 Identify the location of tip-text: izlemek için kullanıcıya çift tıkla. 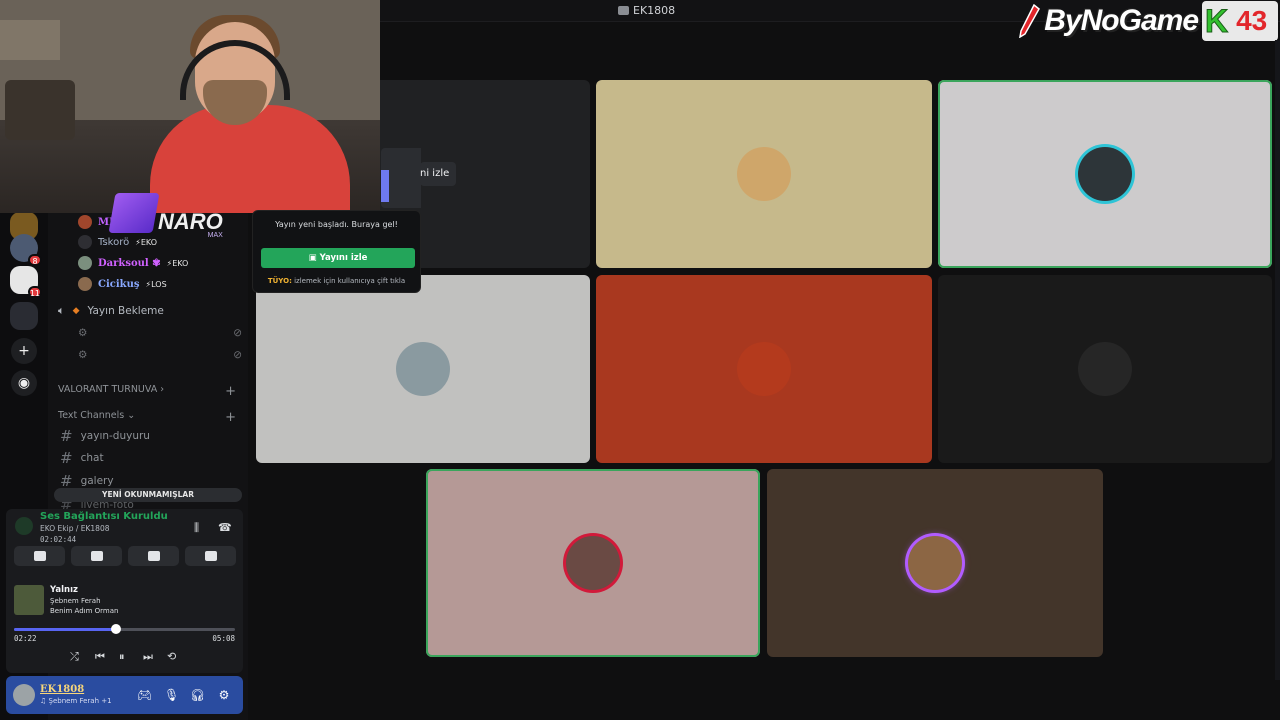
(350, 281).